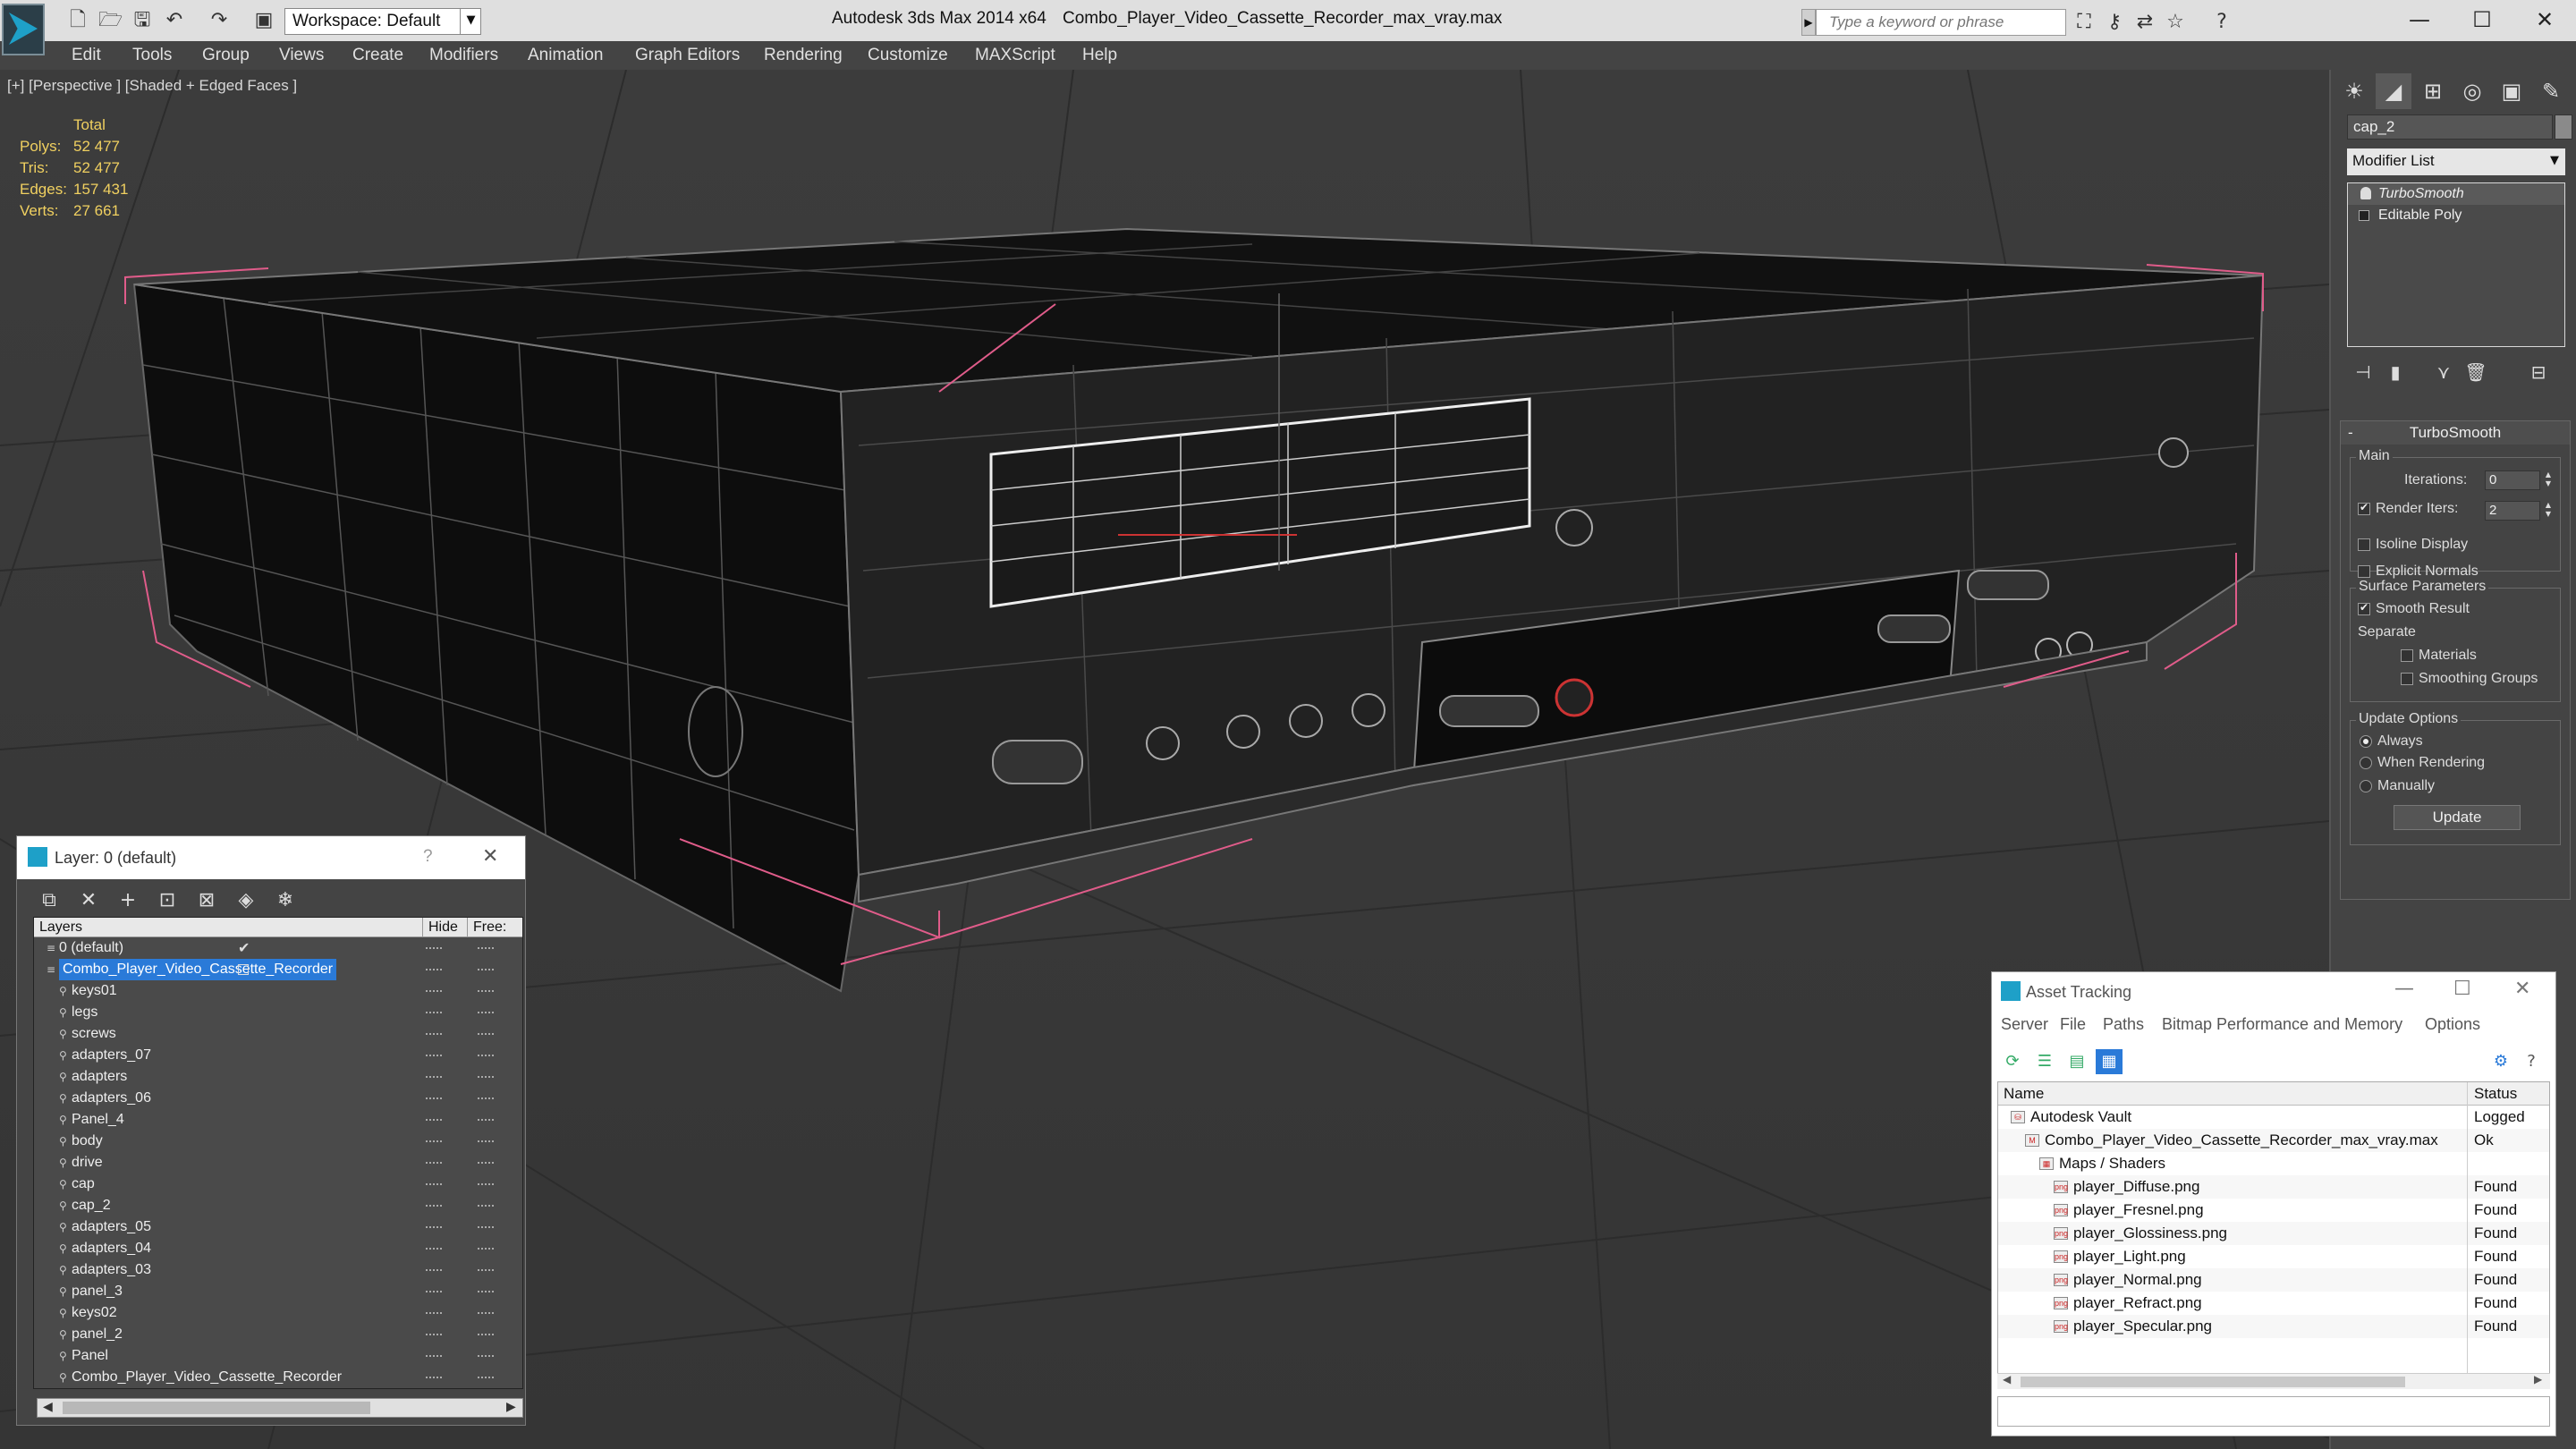 Image resolution: width=2576 pixels, height=1449 pixels. I want to click on explicit-normals-checkbox, so click(2364, 571).